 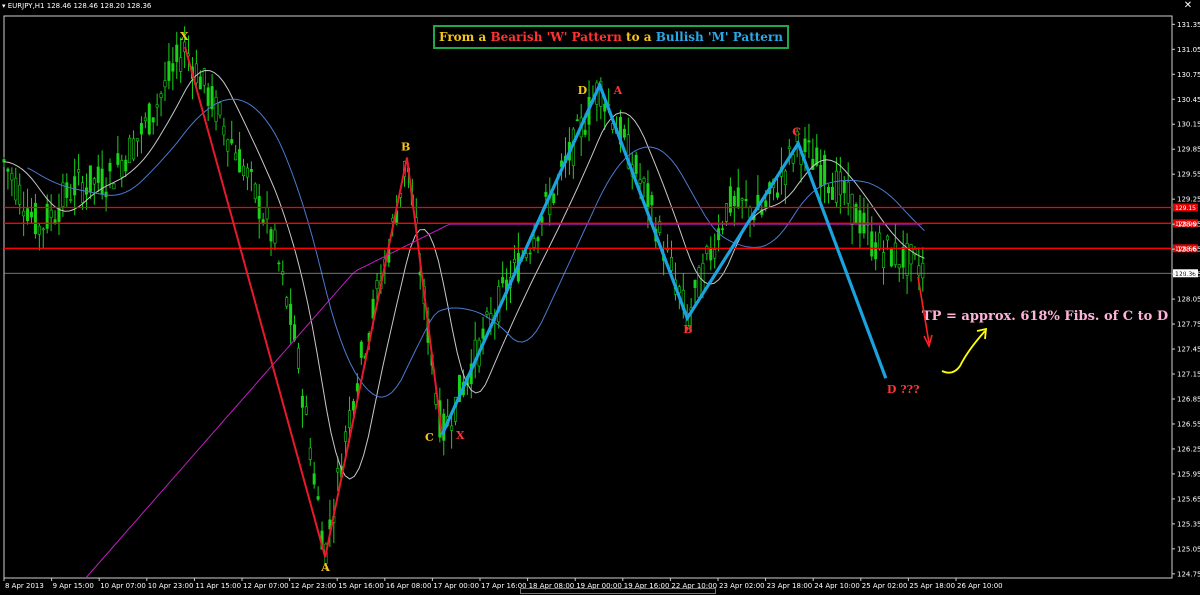 I want to click on y-tick-label: 124.75, so click(x=1188, y=574).